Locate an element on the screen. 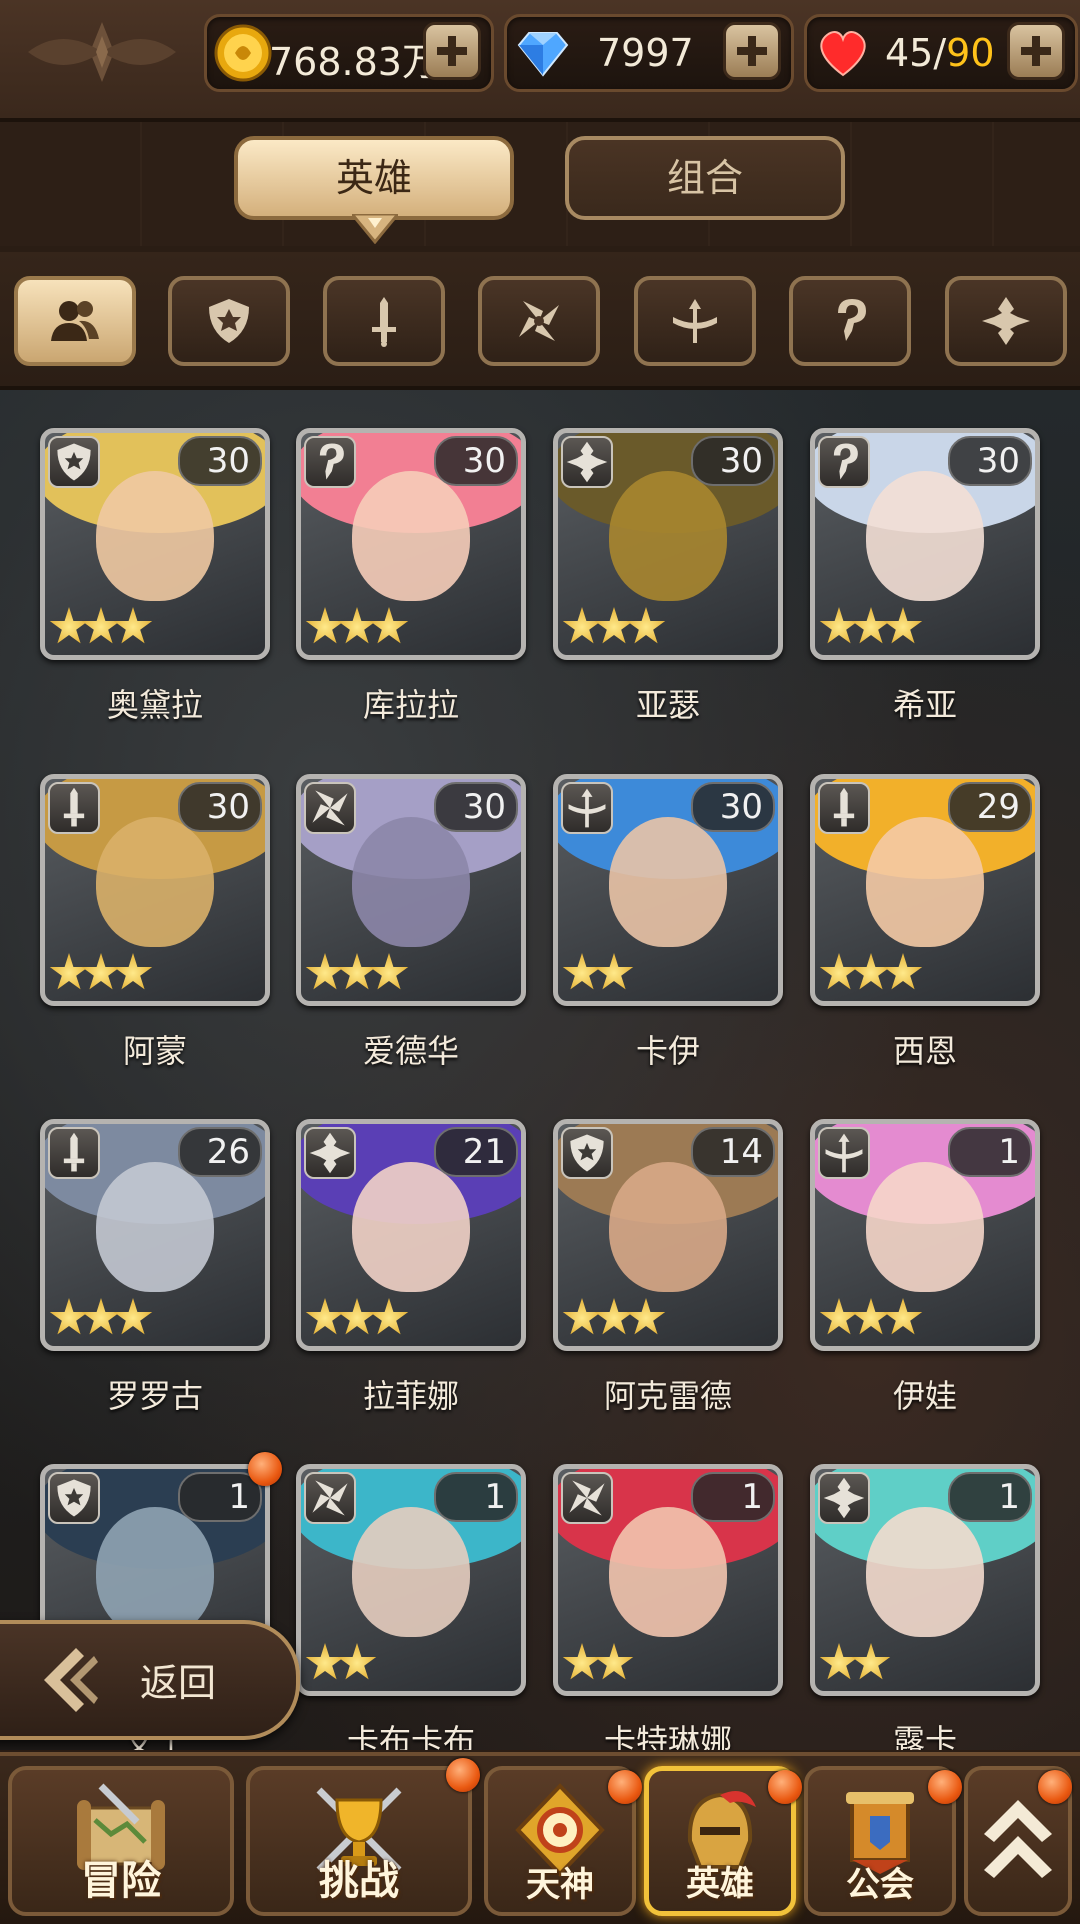 This screenshot has width=1080, height=1924. hero-level: 29 is located at coordinates (990, 807).